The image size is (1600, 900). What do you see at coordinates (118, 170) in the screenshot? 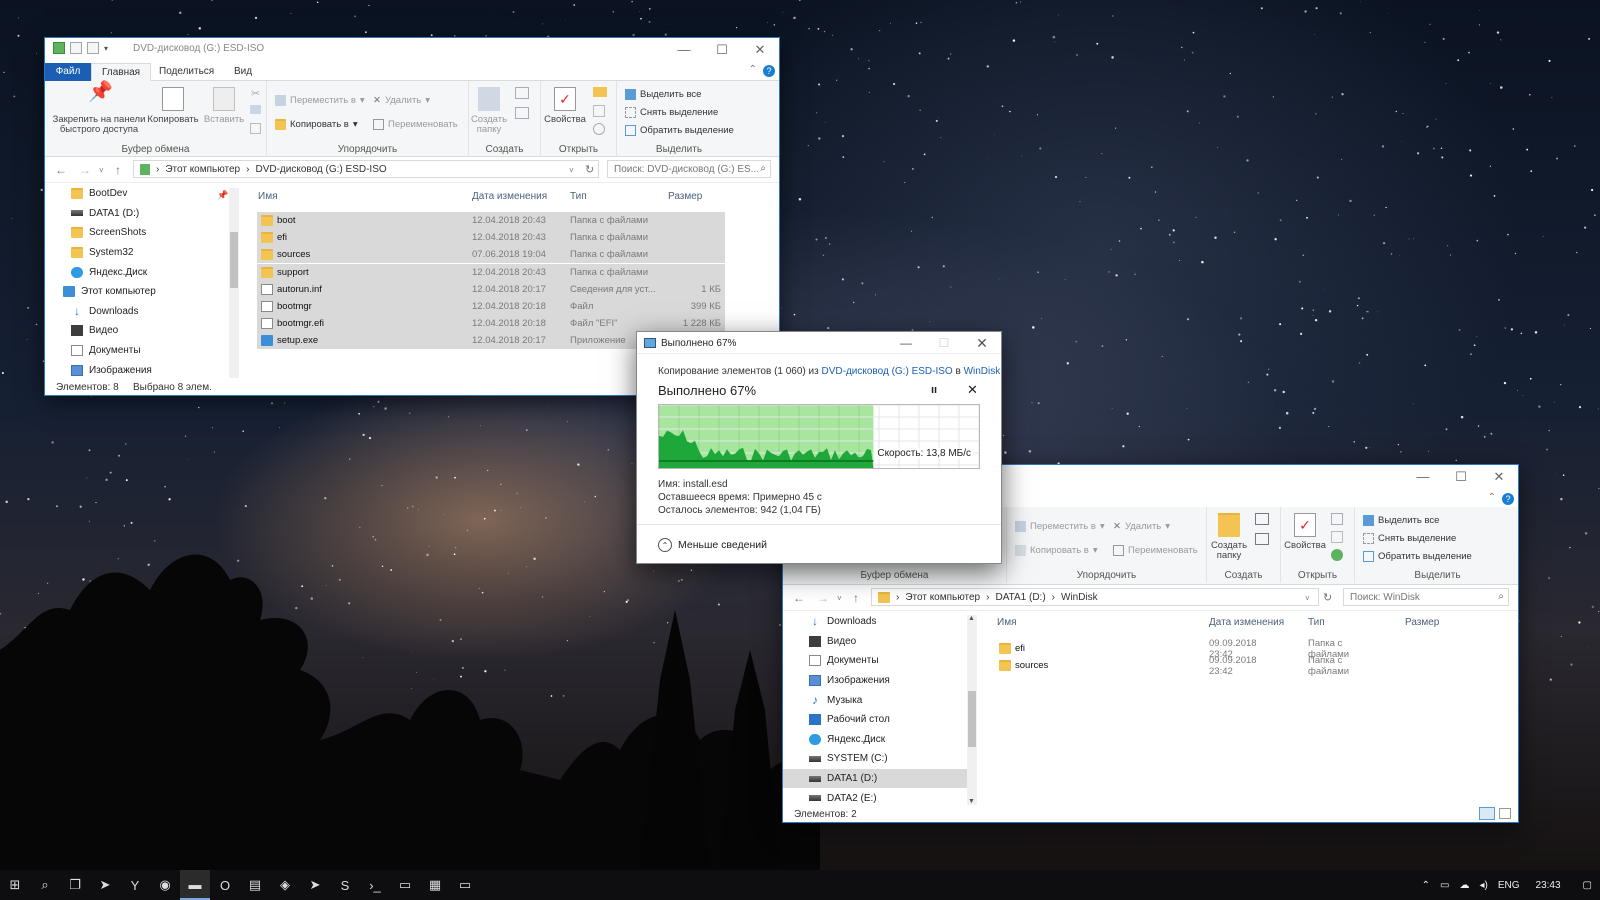
I see `up-icon: ↑` at bounding box center [118, 170].